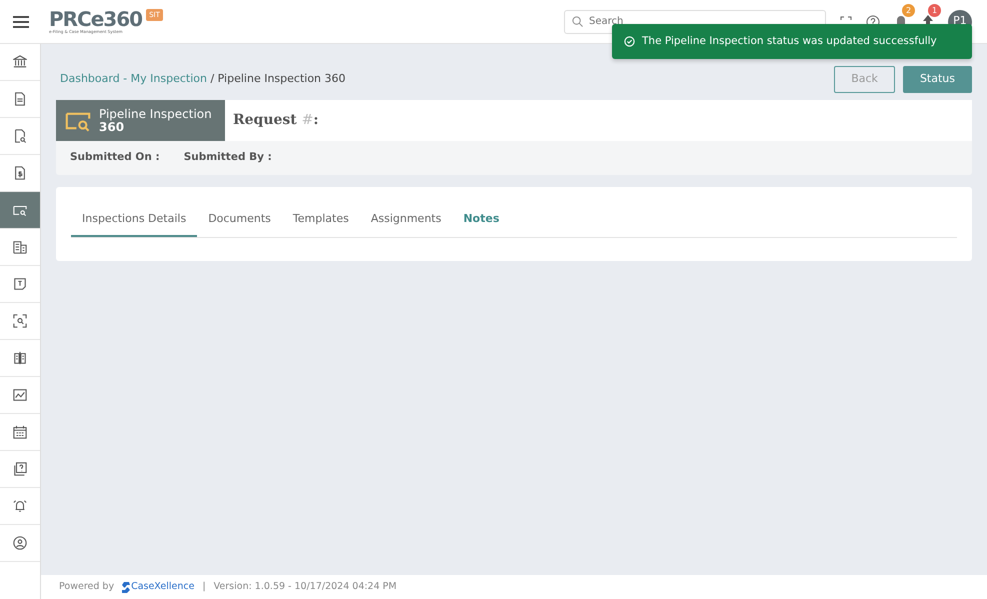  Describe the element at coordinates (162, 587) in the screenshot. I see `brand-name: CaseXellence` at that location.